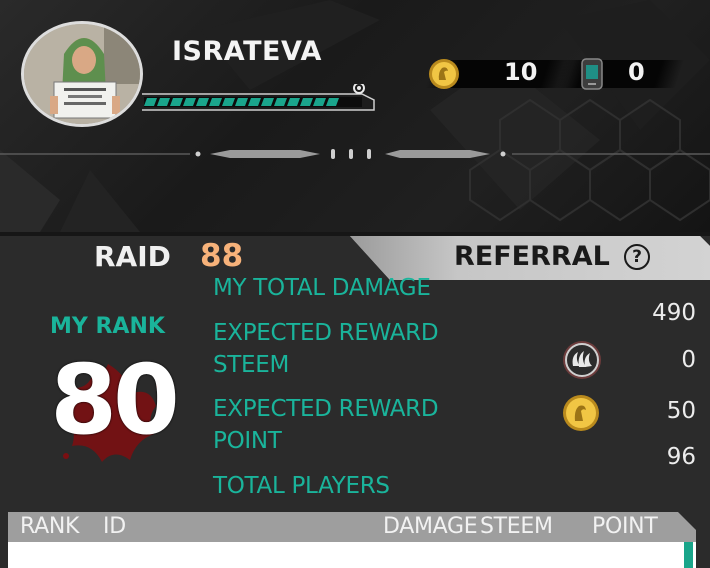  What do you see at coordinates (688, 360) in the screenshot?
I see `expected-reward-steem-value: 0` at bounding box center [688, 360].